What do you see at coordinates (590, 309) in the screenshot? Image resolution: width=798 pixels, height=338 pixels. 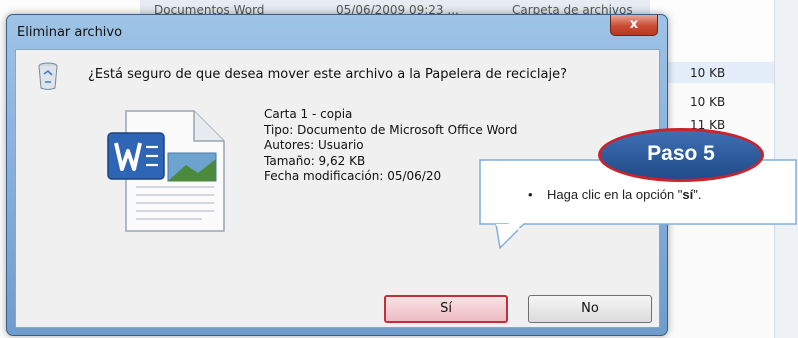 I see `no-button: No` at bounding box center [590, 309].